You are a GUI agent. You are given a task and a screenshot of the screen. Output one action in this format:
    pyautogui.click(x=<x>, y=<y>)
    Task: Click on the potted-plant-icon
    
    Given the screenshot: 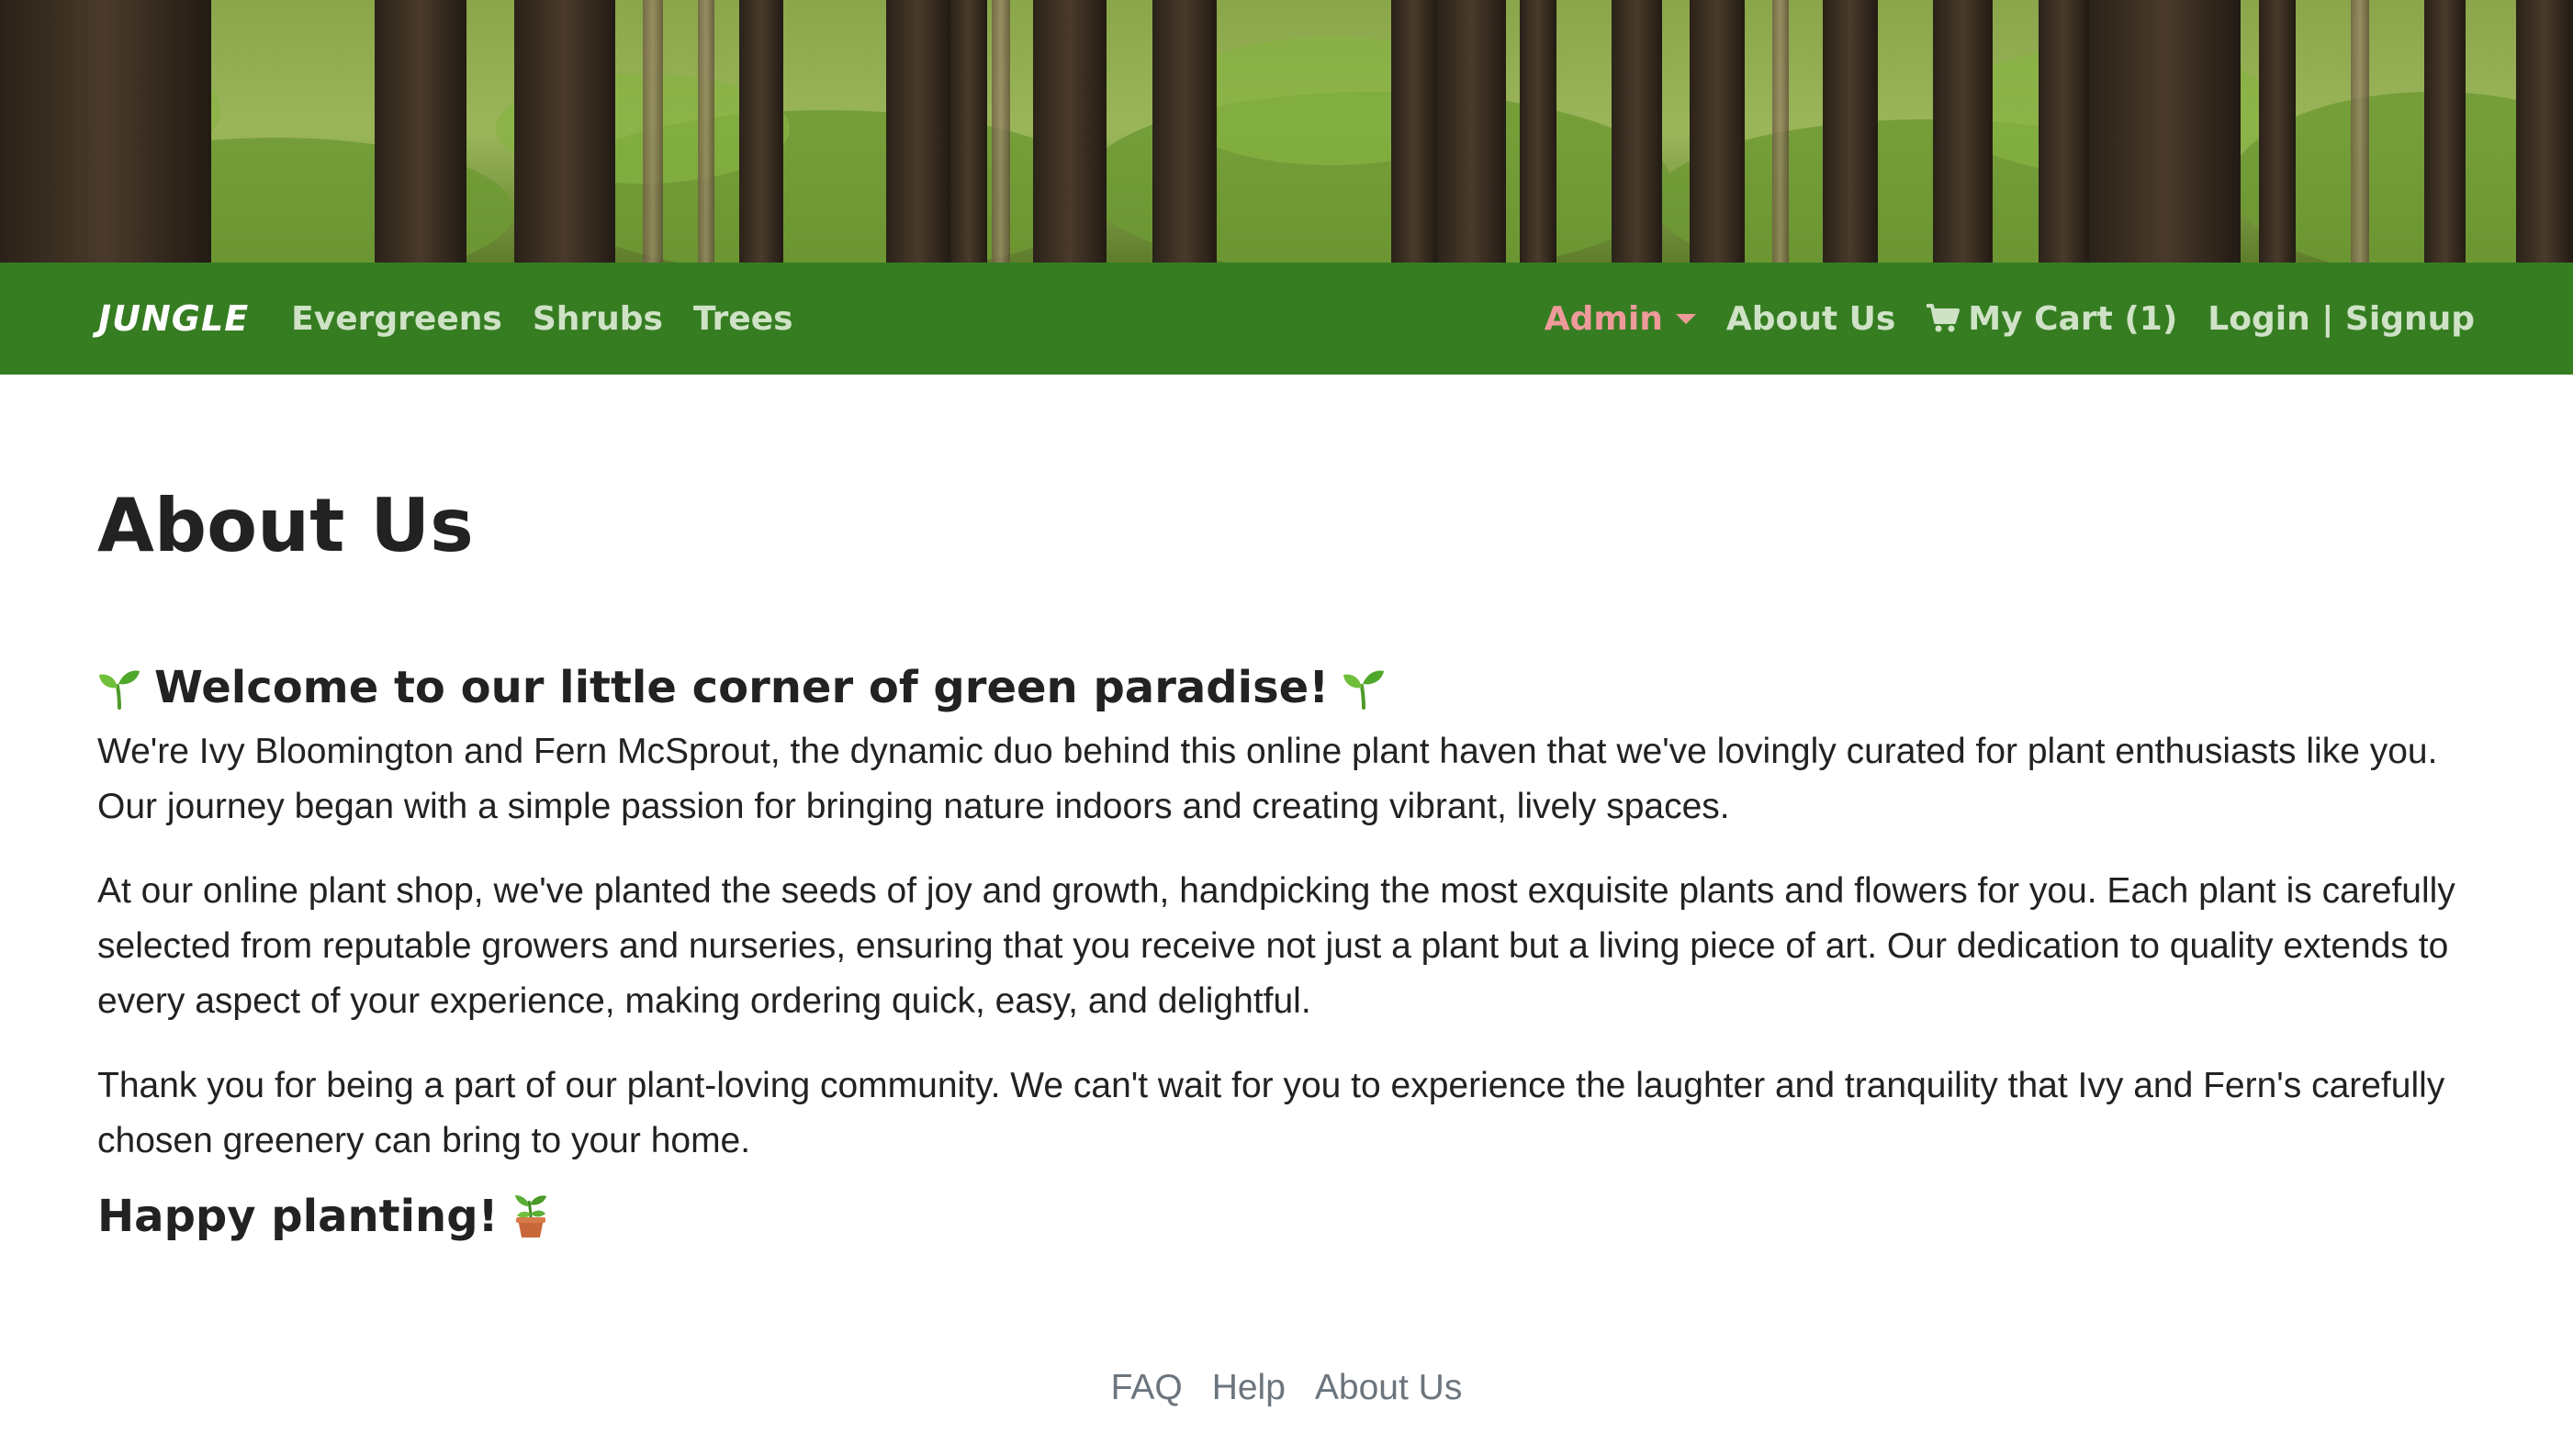 What is the action you would take?
    pyautogui.click(x=531, y=1216)
    